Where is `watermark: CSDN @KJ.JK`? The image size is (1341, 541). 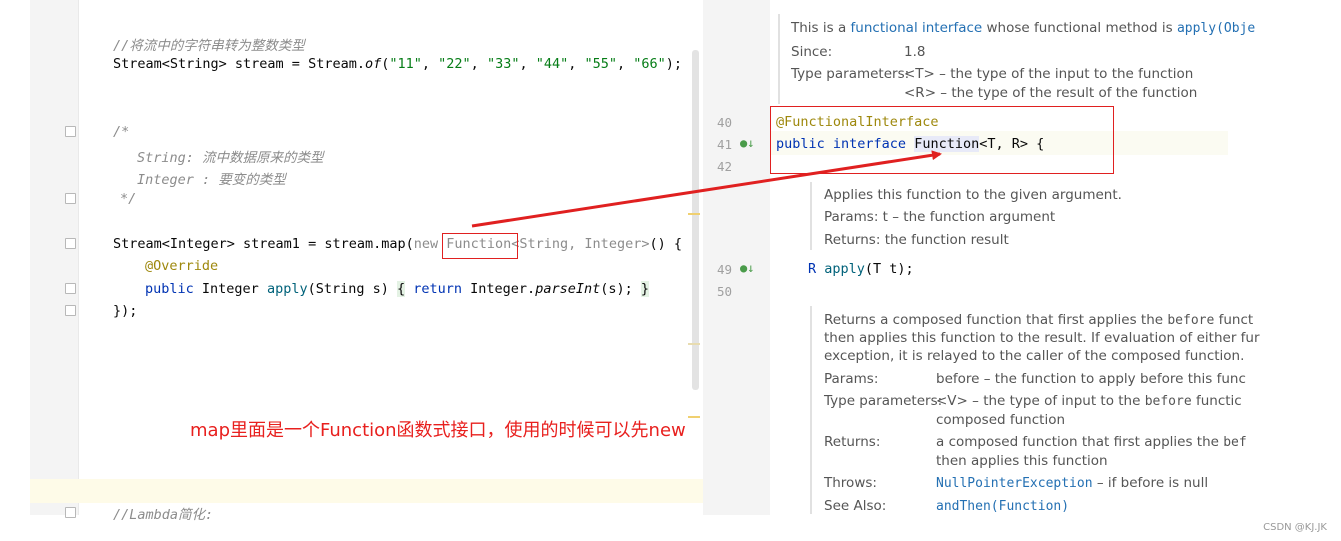 watermark: CSDN @KJ.JK is located at coordinates (1295, 527).